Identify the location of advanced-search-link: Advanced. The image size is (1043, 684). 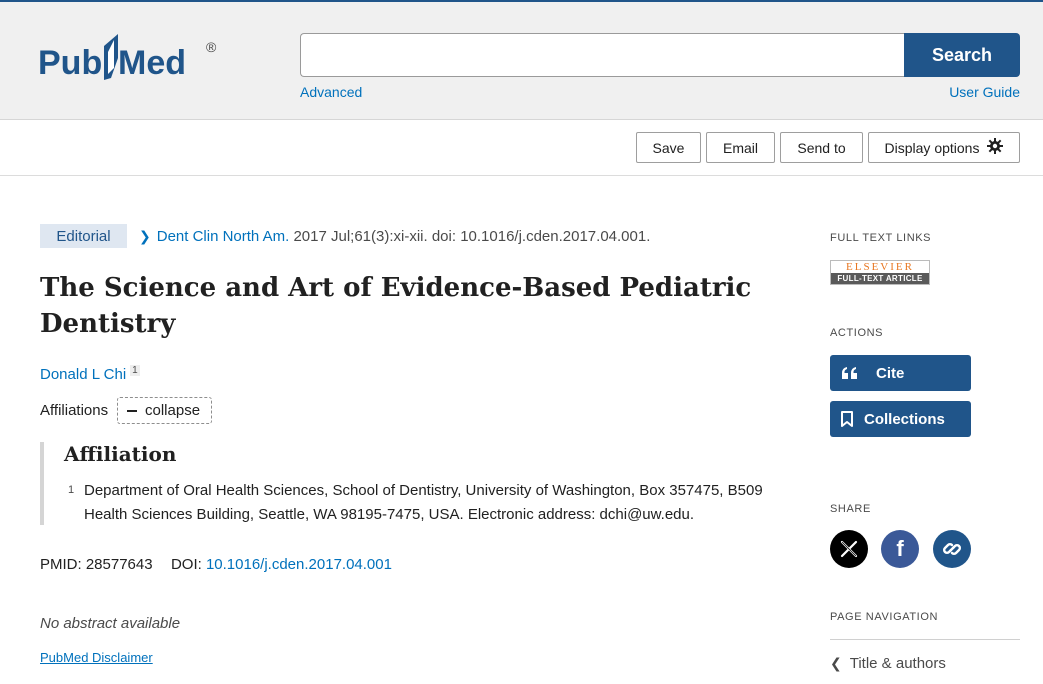
(331, 92).